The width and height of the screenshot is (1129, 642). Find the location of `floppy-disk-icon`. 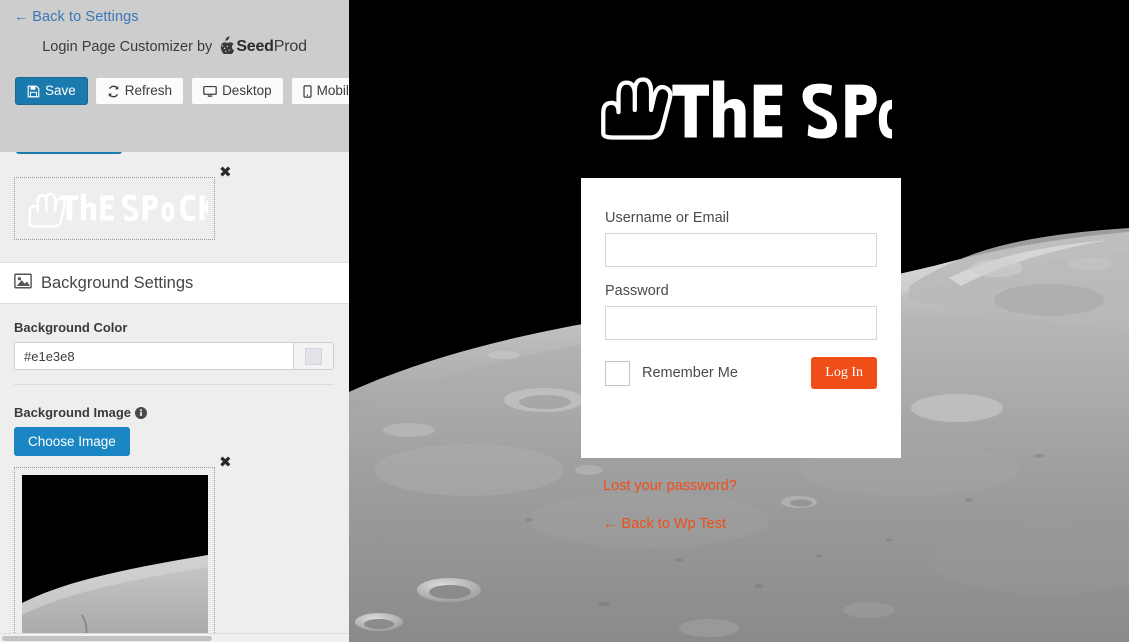

floppy-disk-icon is located at coordinates (33, 91).